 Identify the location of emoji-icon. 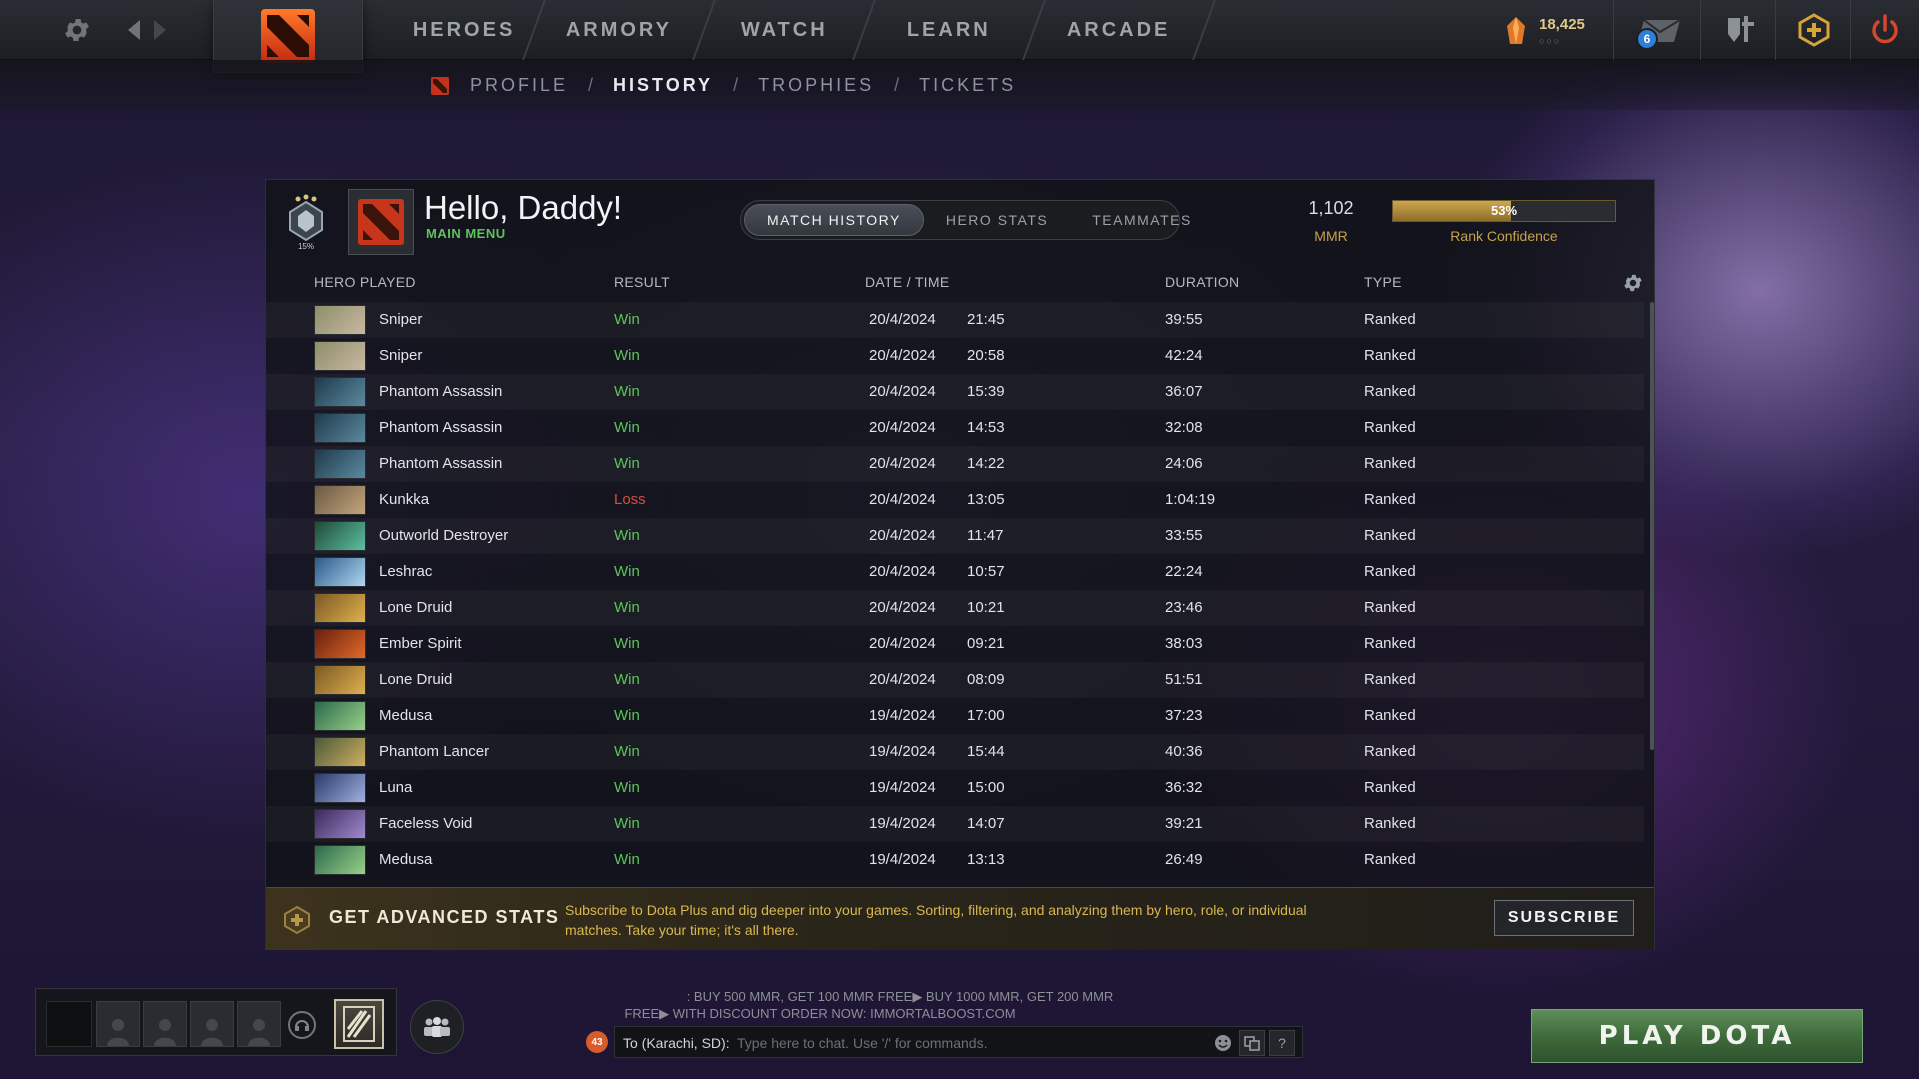
(1223, 1043).